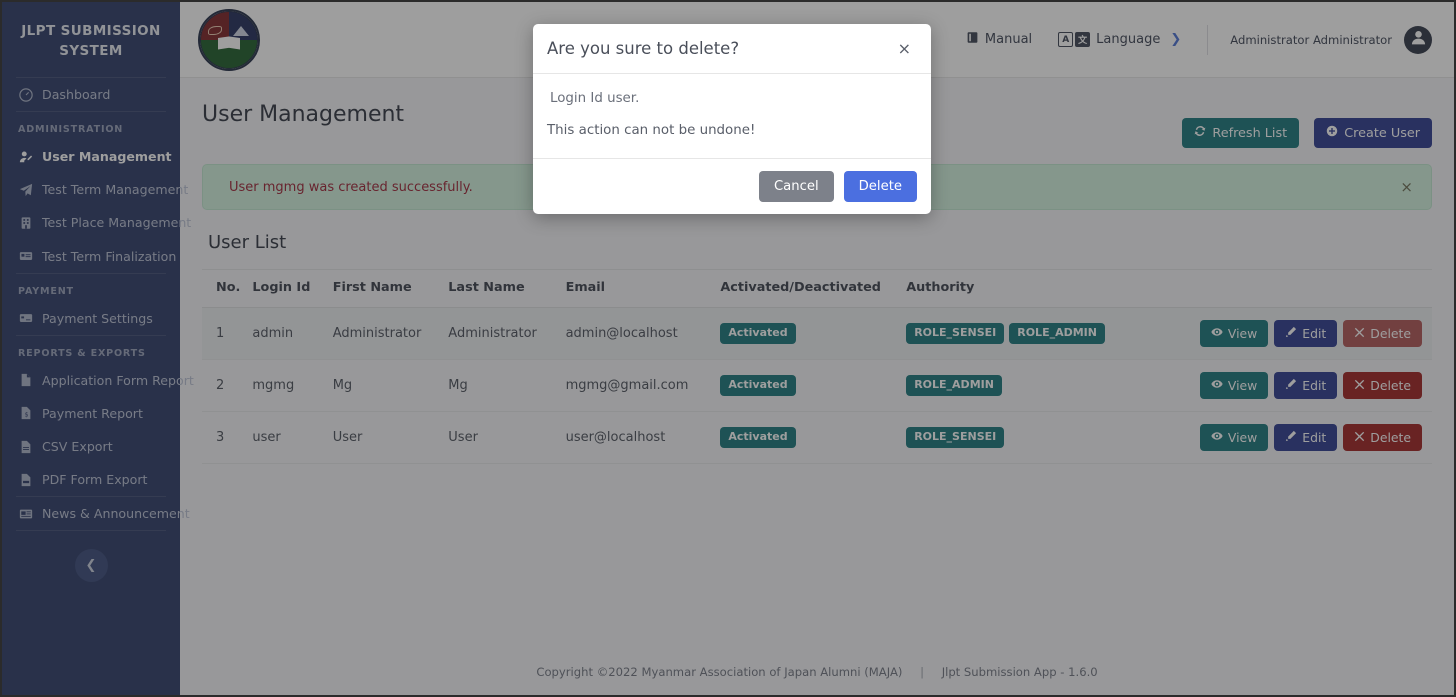 The width and height of the screenshot is (1456, 697). Describe the element at coordinates (880, 186) in the screenshot. I see `dialog-delete-button: Delete` at that location.